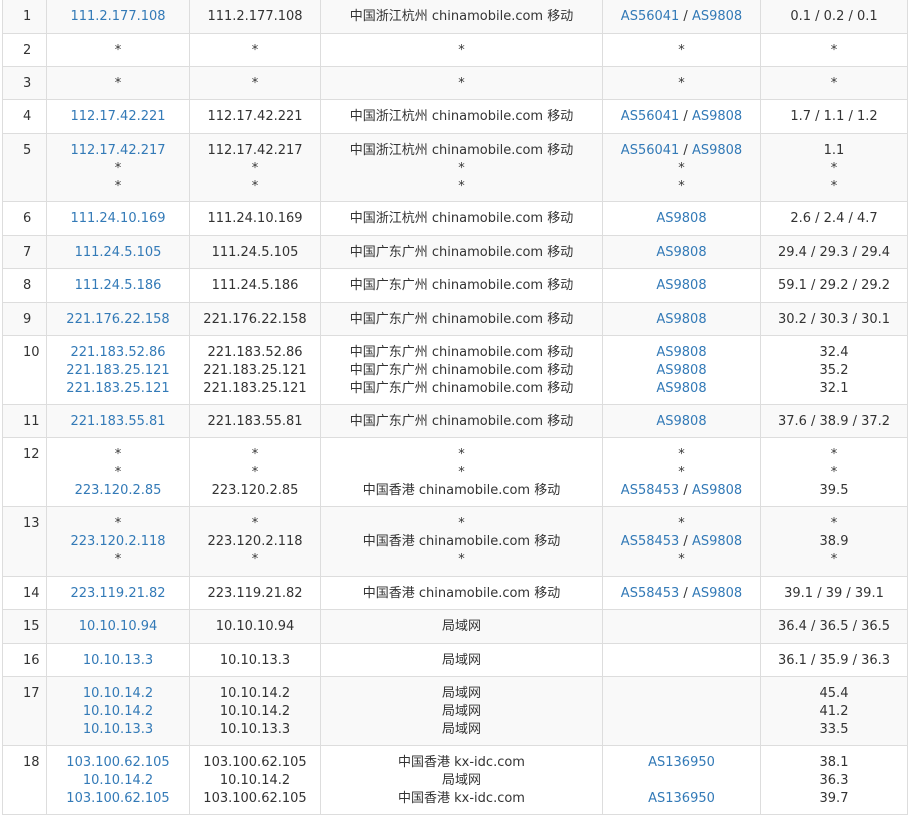 The width and height of the screenshot is (909, 828). What do you see at coordinates (255, 762) in the screenshot?
I see `hostname-line: 103.100.62.105` at bounding box center [255, 762].